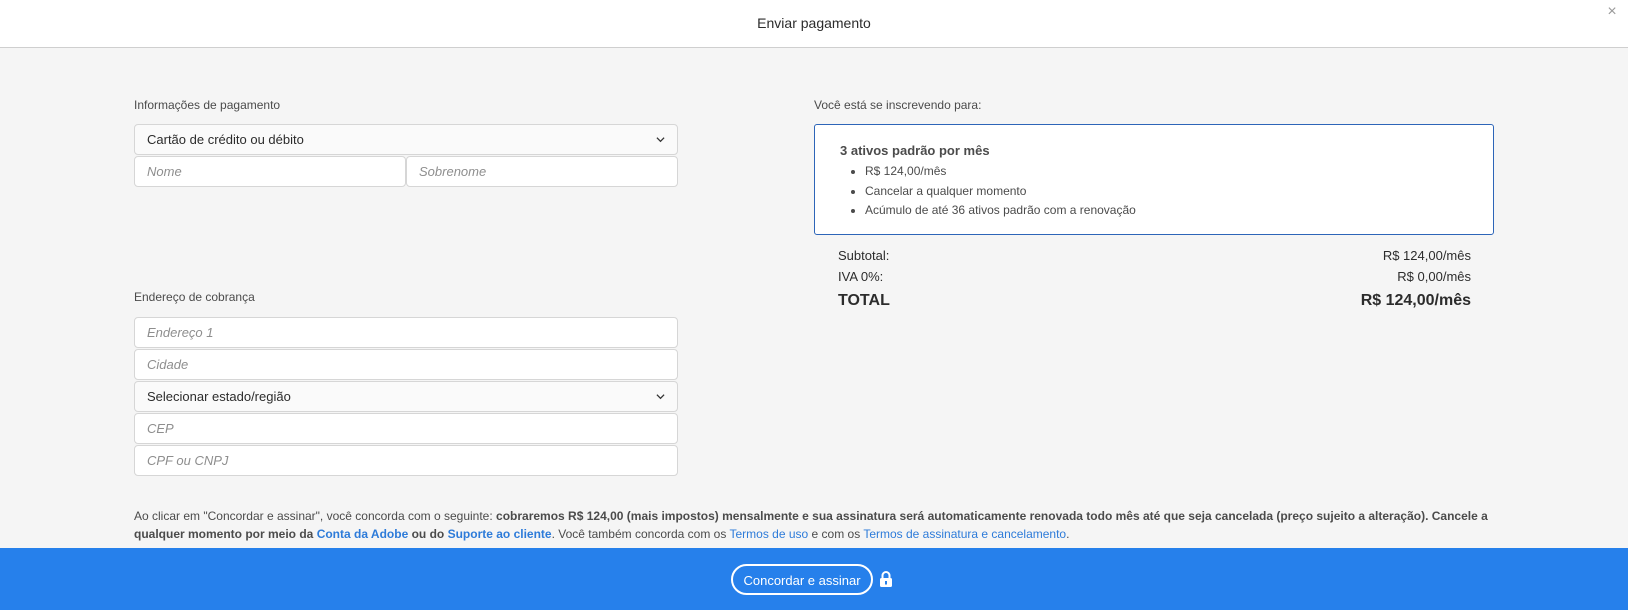 The width and height of the screenshot is (1628, 610). Describe the element at coordinates (164, 171) in the screenshot. I see `first-name-placeholder: Nome` at that location.